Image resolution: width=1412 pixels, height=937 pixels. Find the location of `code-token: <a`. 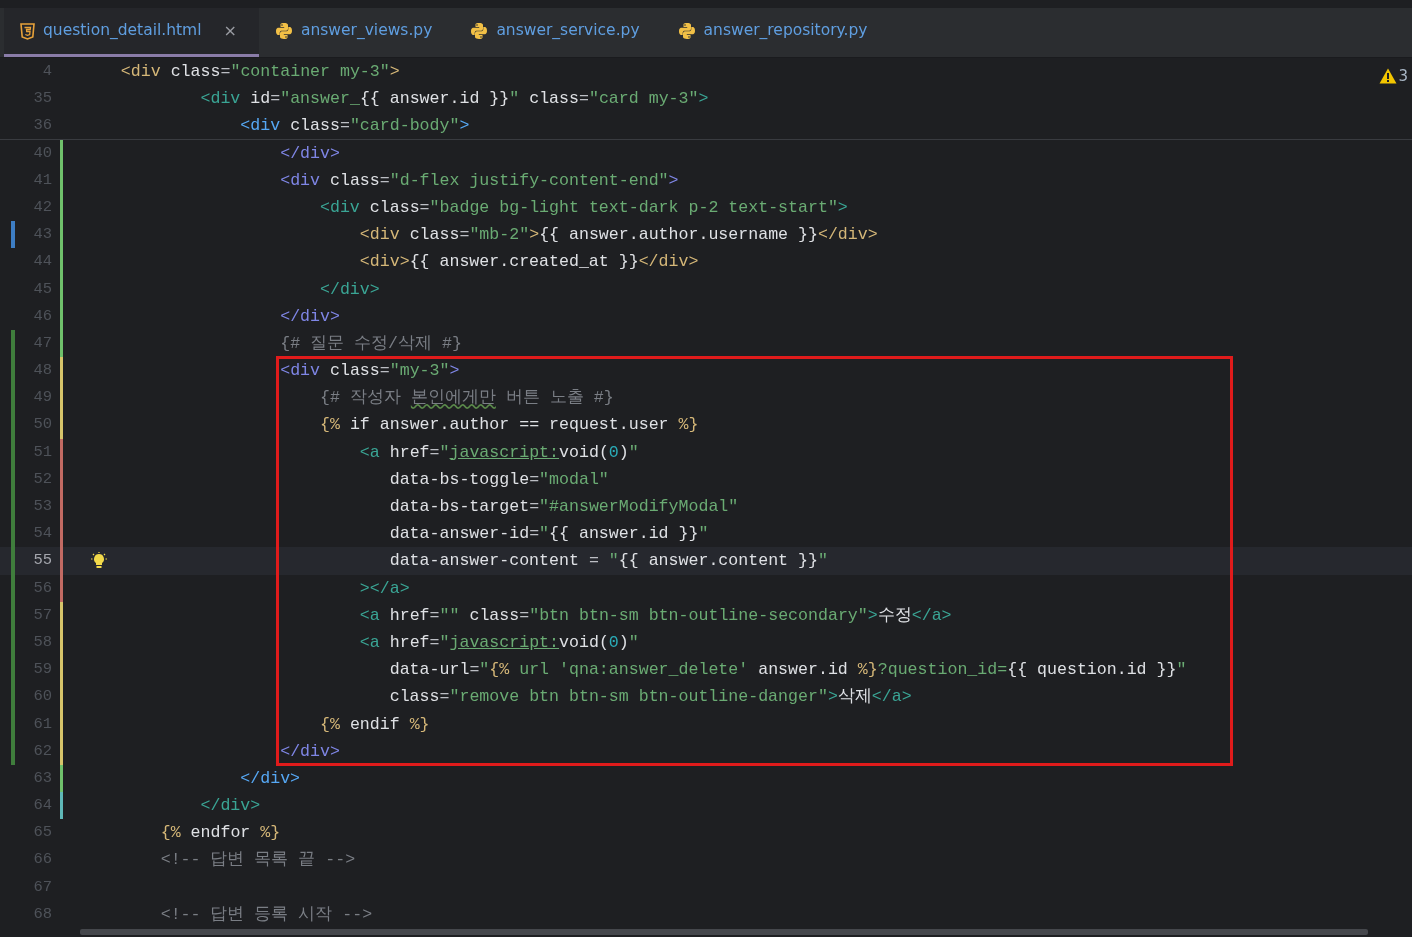

code-token: <a is located at coordinates (369, 642).